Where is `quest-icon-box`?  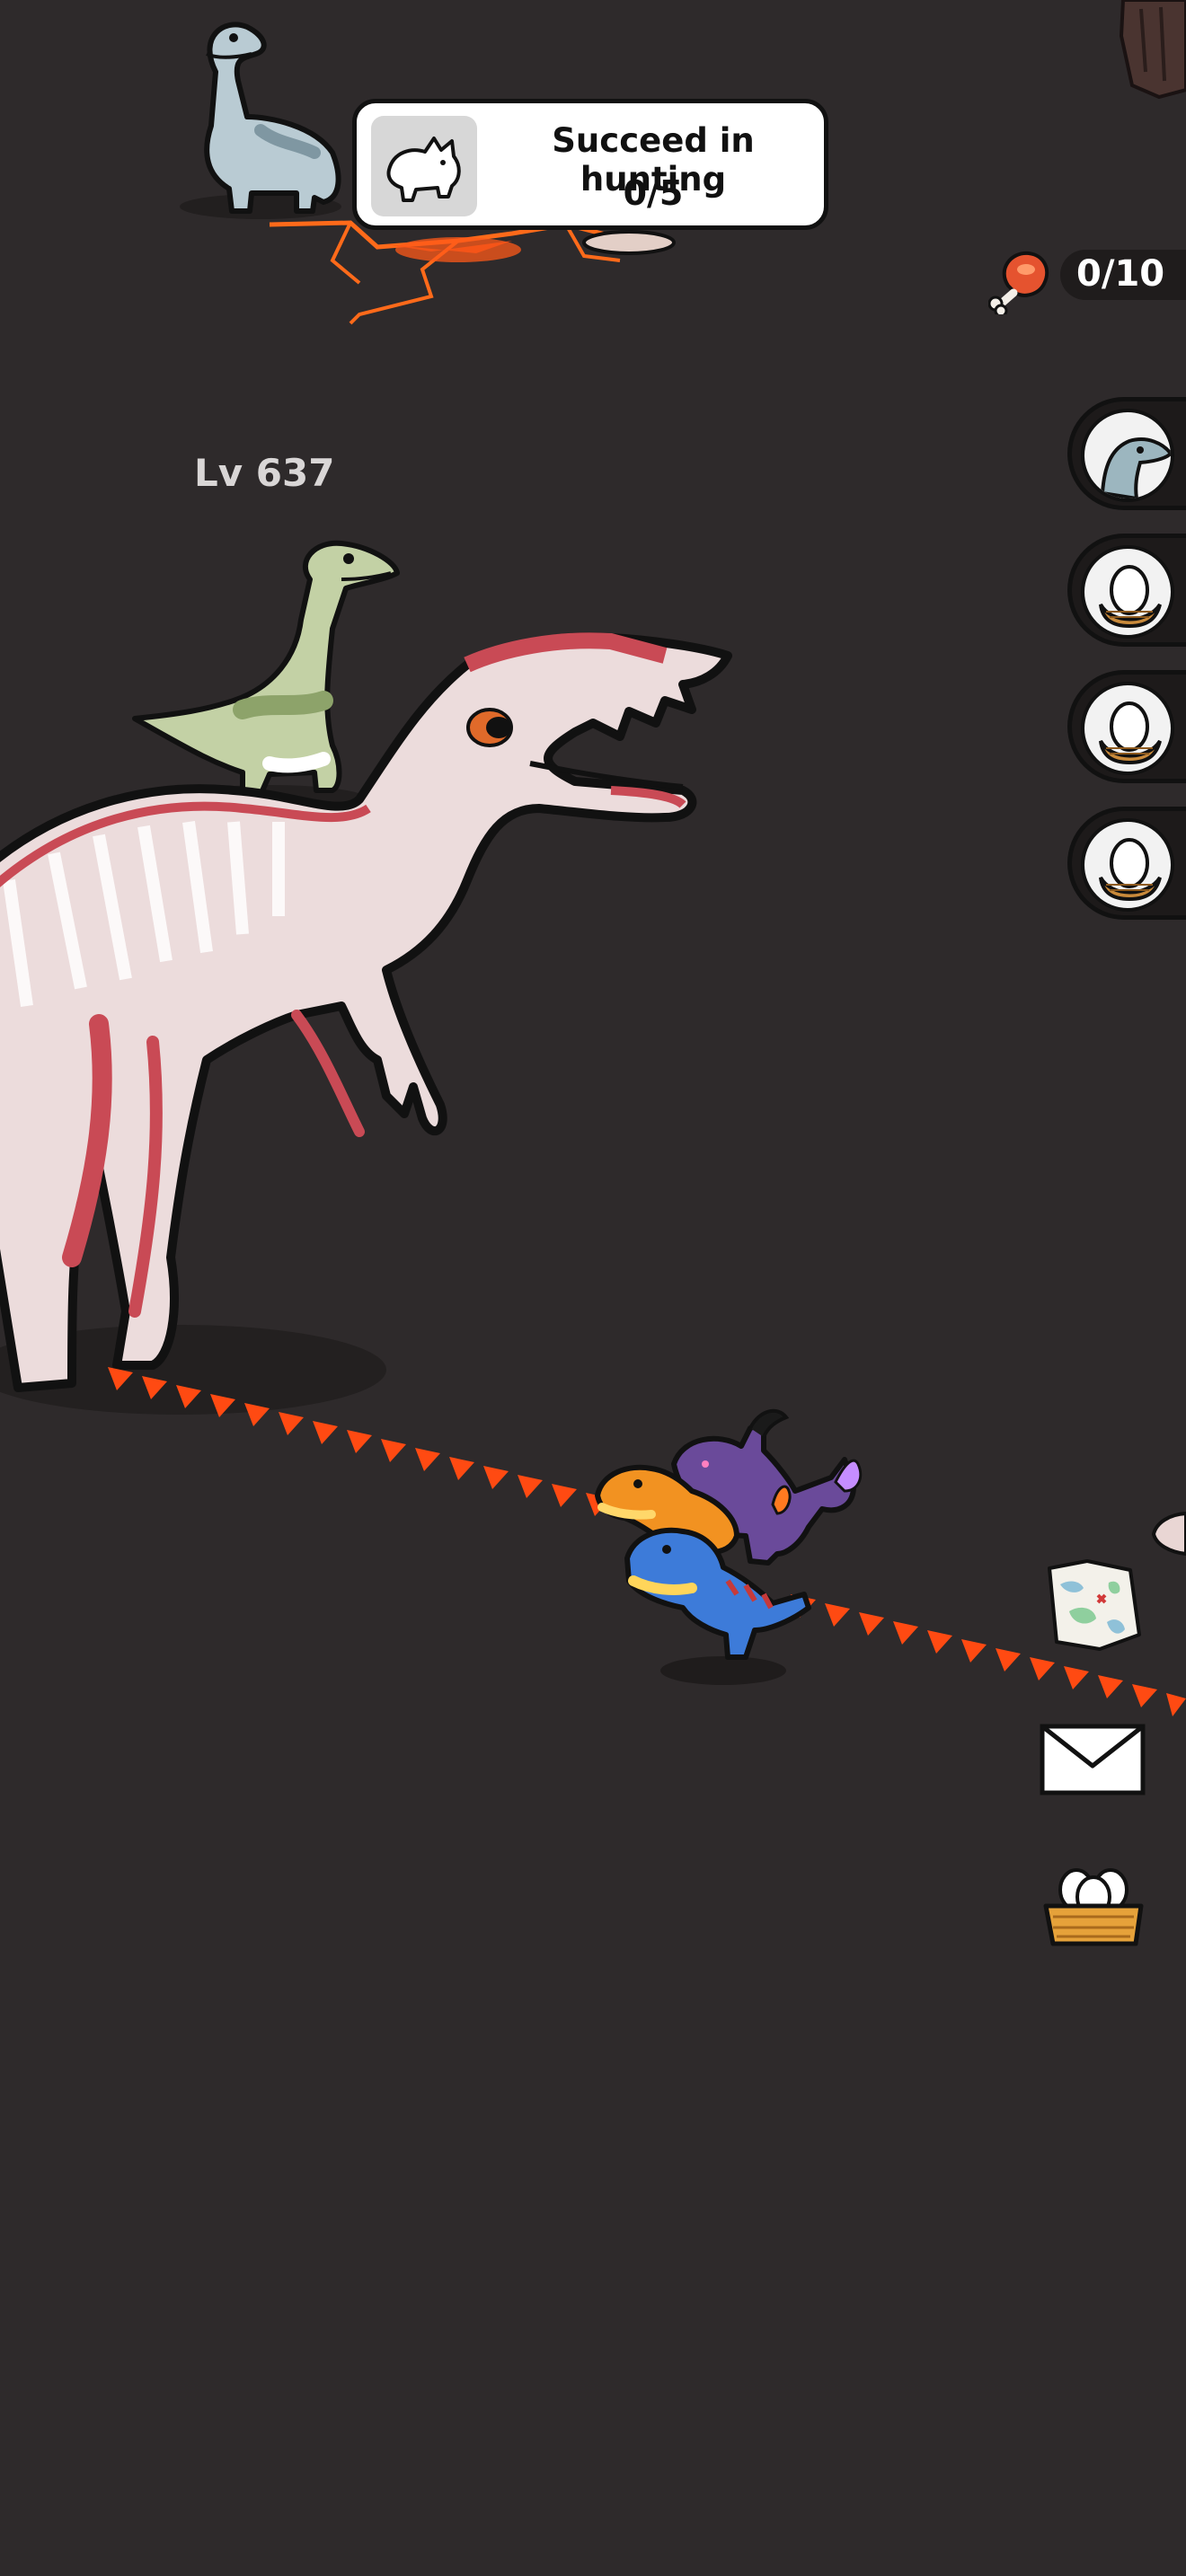 quest-icon-box is located at coordinates (424, 166).